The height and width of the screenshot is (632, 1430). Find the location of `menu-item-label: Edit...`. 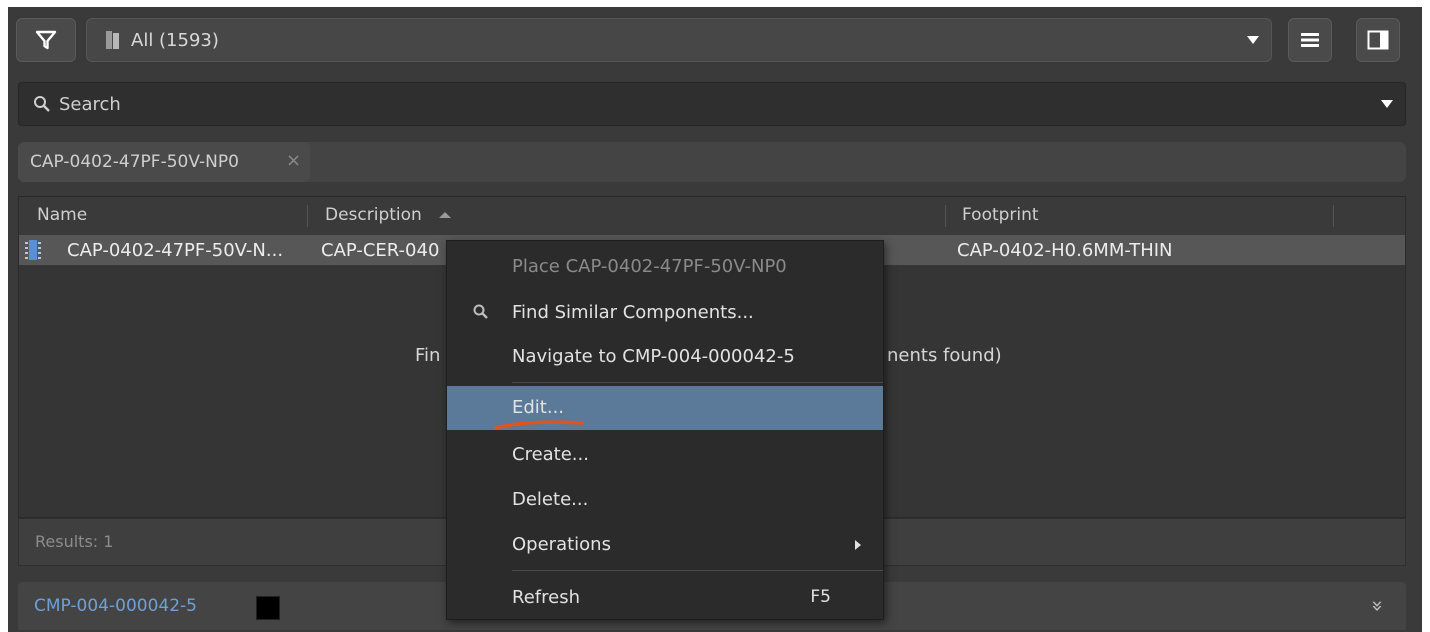

menu-item-label: Edit... is located at coordinates (538, 407).